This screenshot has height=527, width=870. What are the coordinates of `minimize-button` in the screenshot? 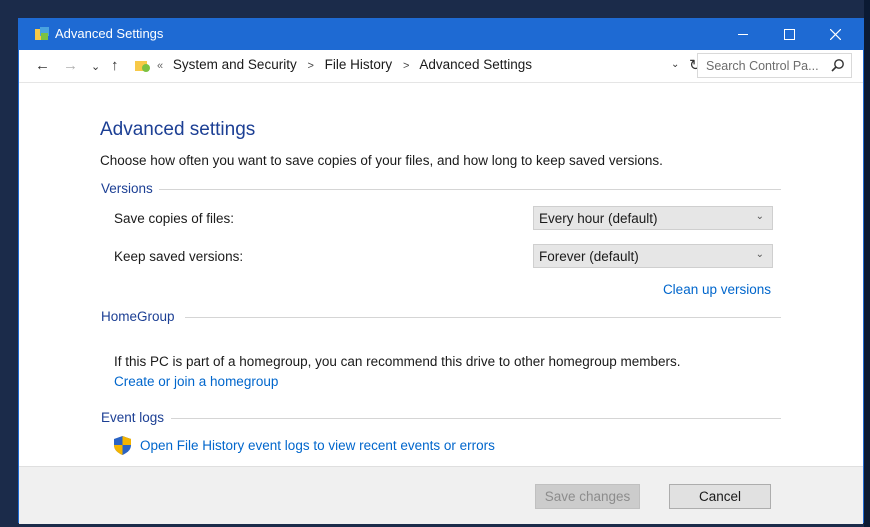 It's located at (743, 34).